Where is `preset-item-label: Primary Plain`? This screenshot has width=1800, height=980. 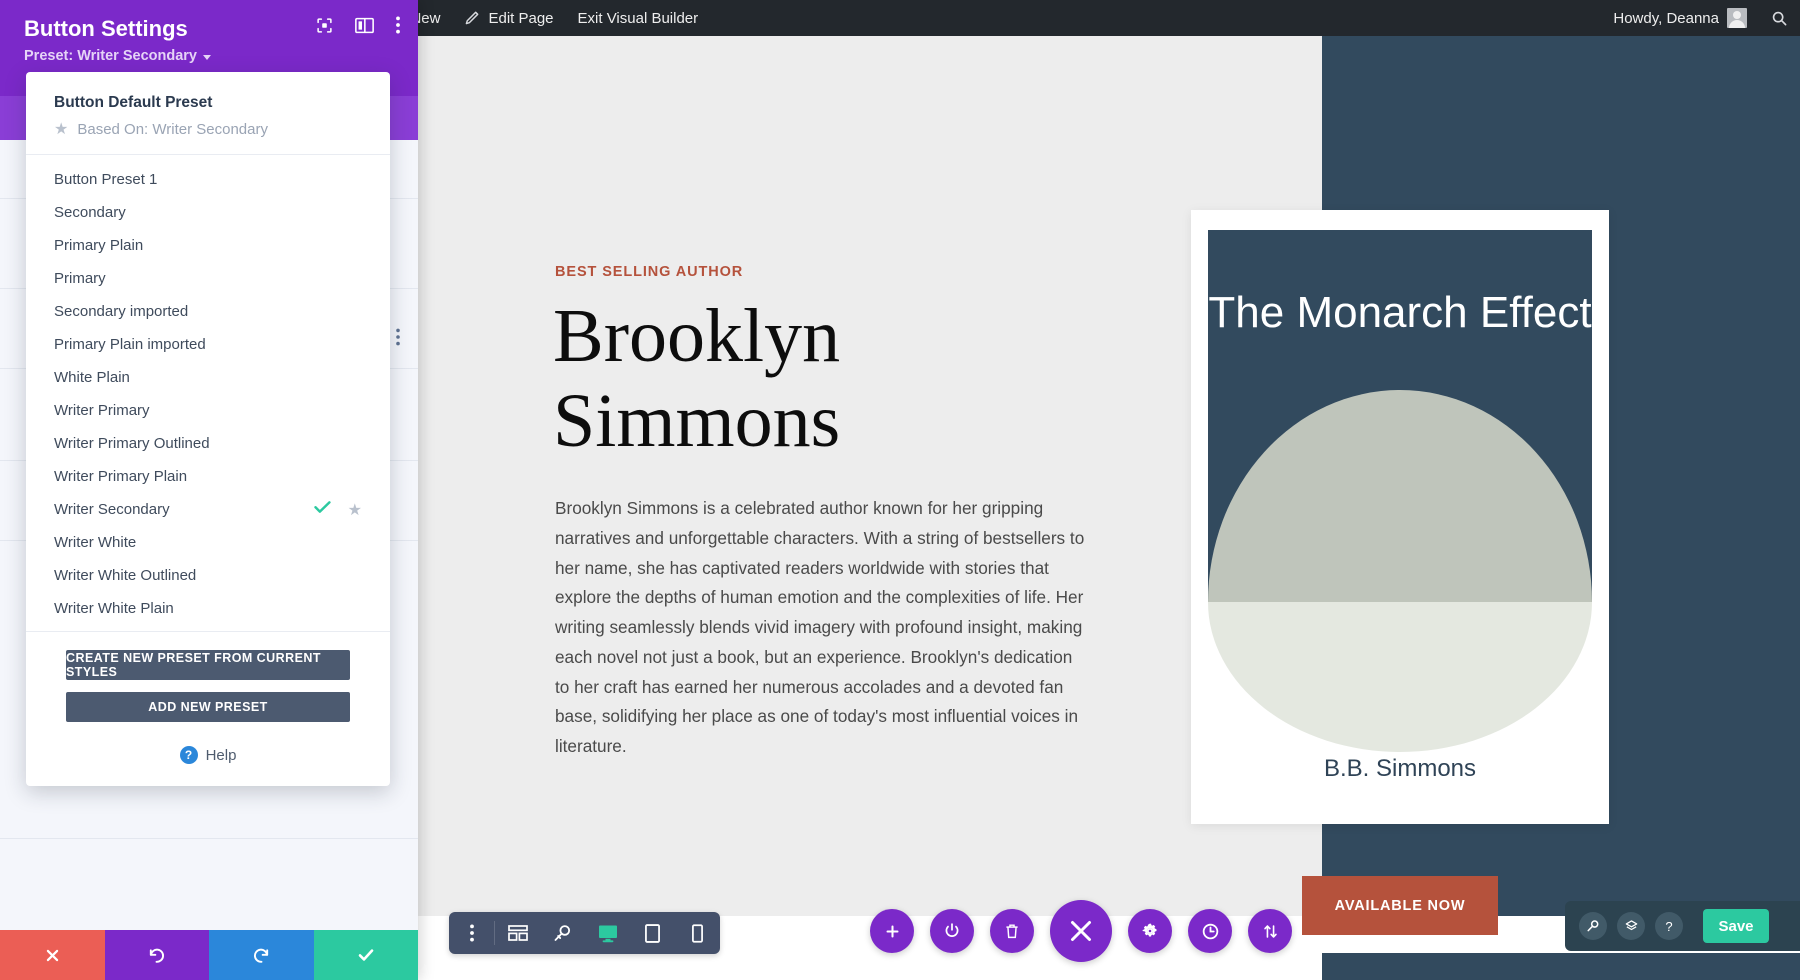 preset-item-label: Primary Plain is located at coordinates (99, 245).